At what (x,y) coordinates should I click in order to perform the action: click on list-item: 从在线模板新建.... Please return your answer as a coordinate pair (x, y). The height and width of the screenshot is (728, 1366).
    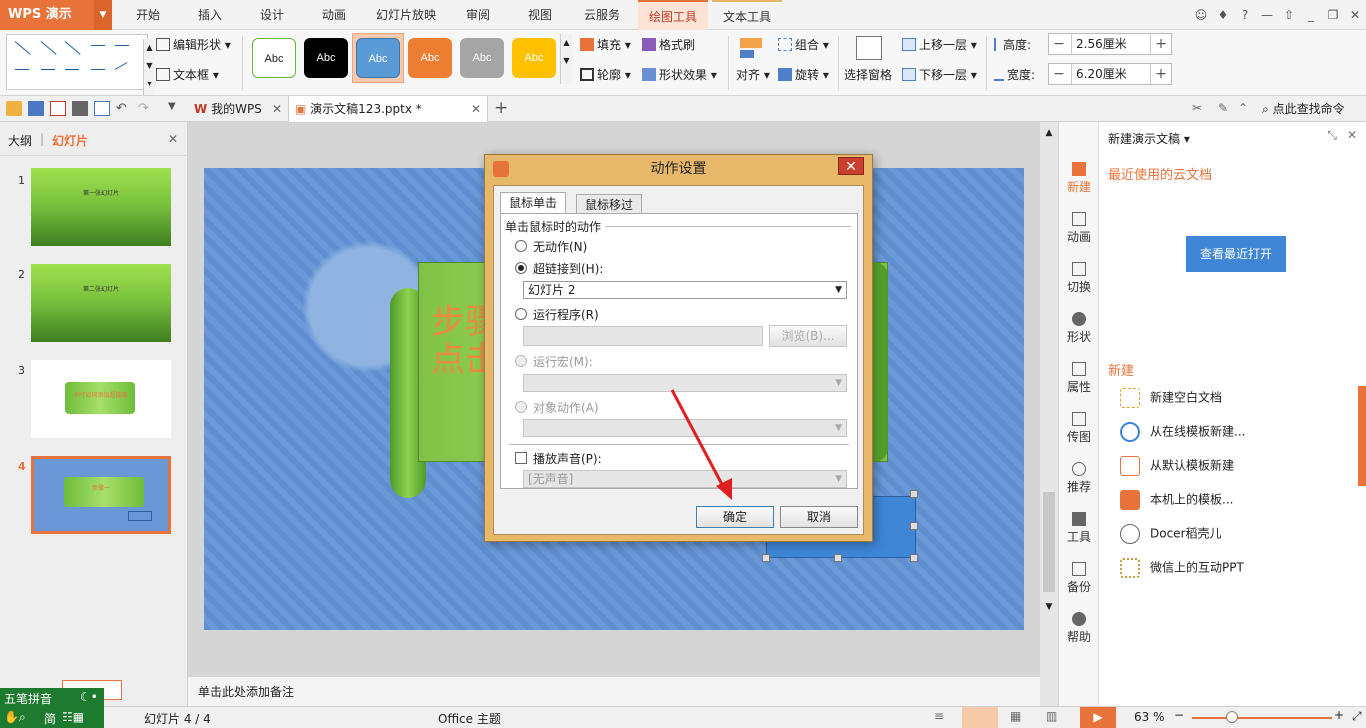
    Looking at the image, I should click on (1182, 432).